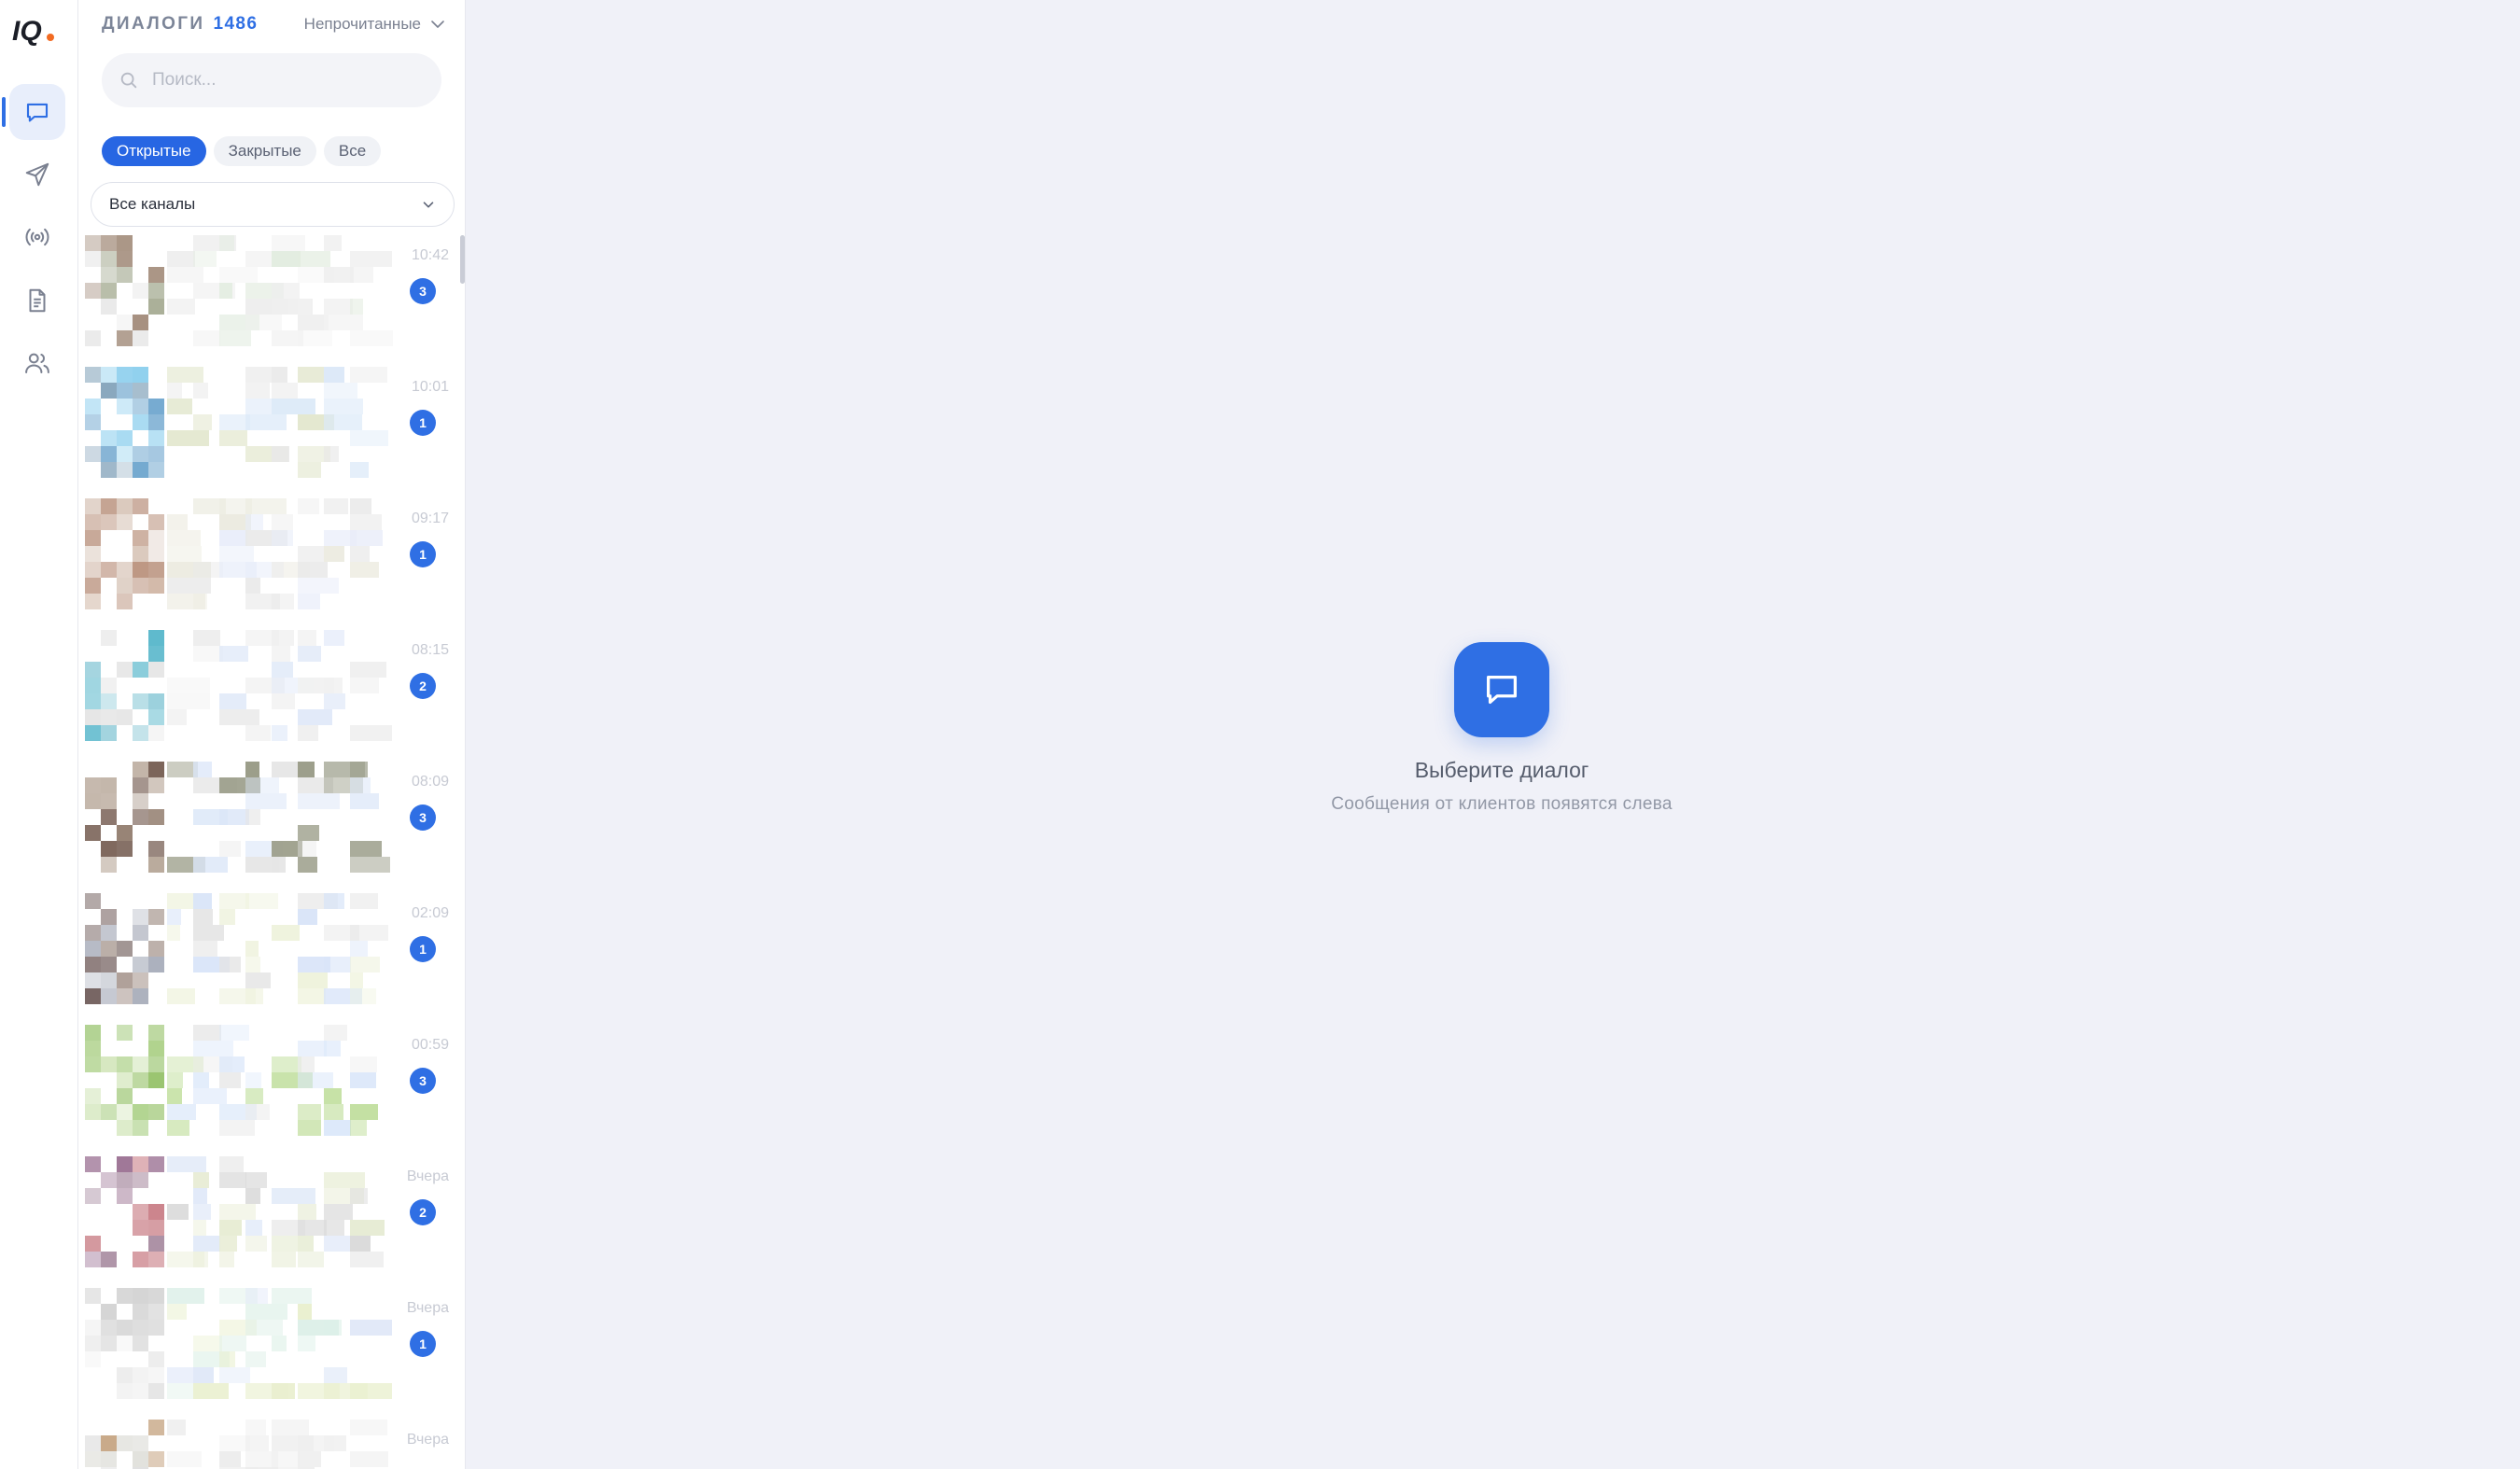 This screenshot has height=1469, width=2520. What do you see at coordinates (430, 650) in the screenshot?
I see `dialog-time: 08:15` at bounding box center [430, 650].